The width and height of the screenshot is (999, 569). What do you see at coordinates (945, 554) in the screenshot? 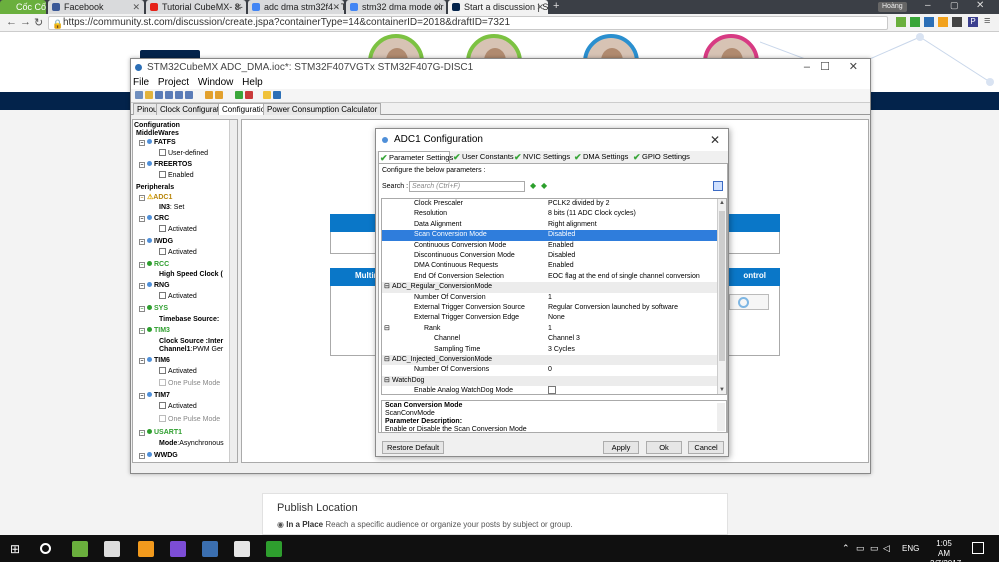
I see `clock: 1:05 AM 2/7/2017` at bounding box center [945, 554].